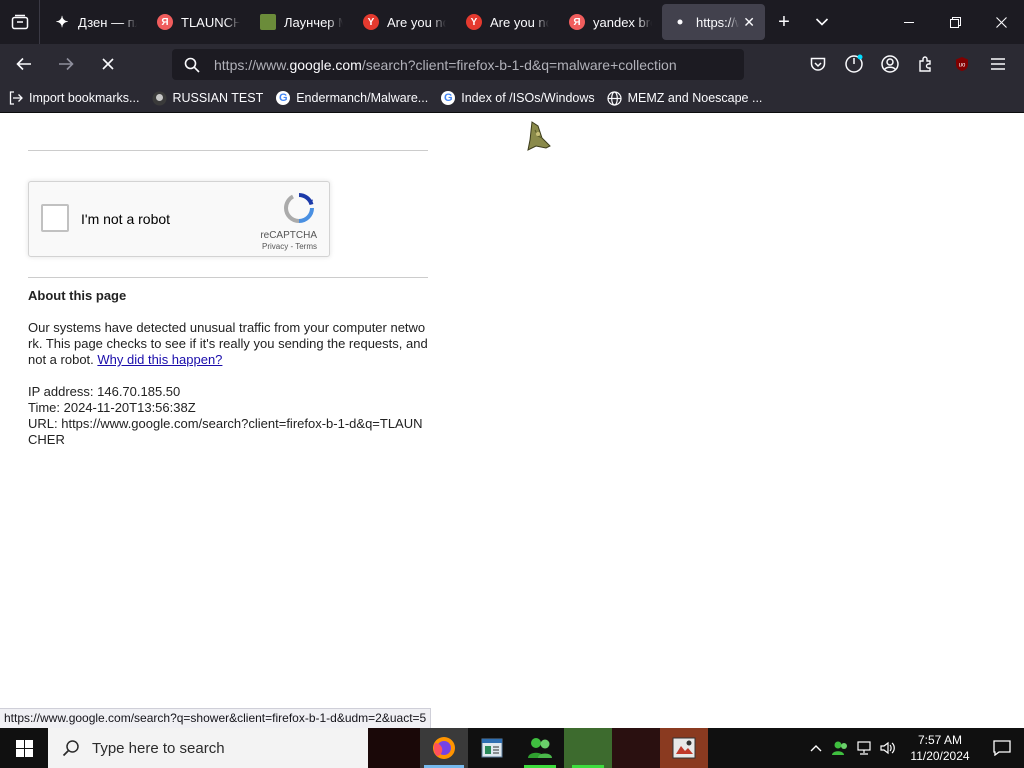 The height and width of the screenshot is (768, 1024). I want to click on app-menu-button, so click(998, 64).